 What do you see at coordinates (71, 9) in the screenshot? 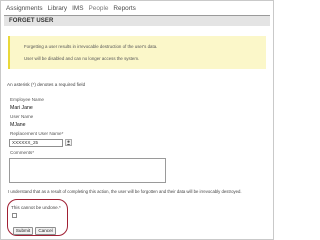
I see `top-nav: Assignments Library IMS People Reports` at bounding box center [71, 9].